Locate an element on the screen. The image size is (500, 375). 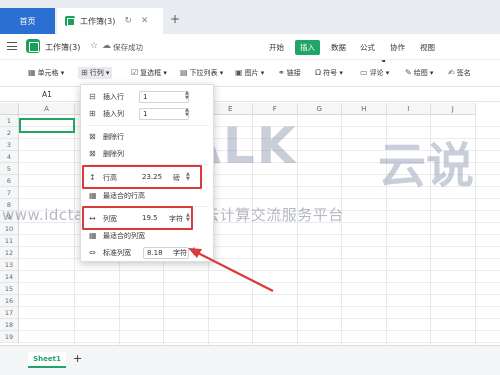
add-sheet-button: + is located at coordinates (77, 358).